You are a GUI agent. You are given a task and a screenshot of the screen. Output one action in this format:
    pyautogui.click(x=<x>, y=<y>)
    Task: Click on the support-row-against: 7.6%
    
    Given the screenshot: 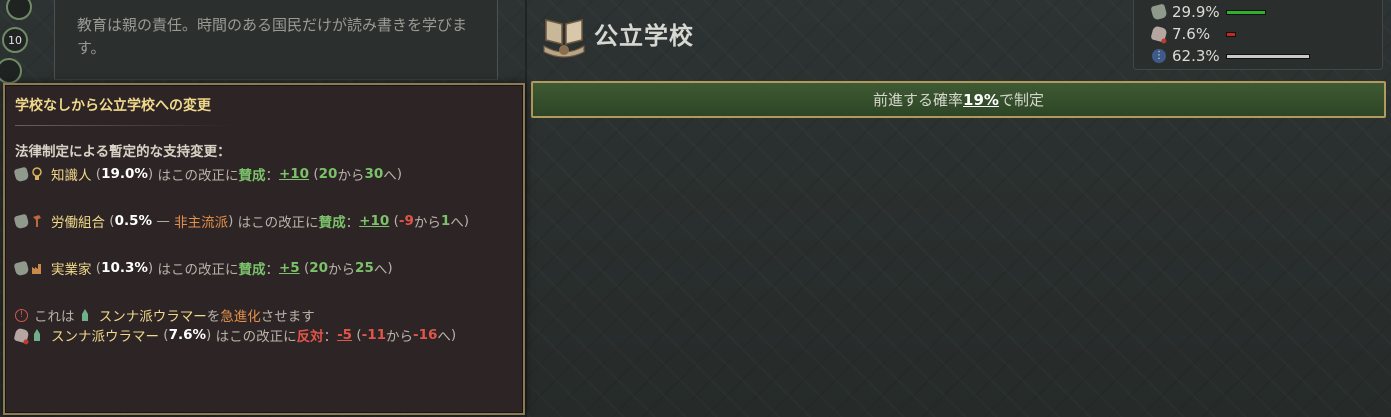 What is the action you would take?
    pyautogui.click(x=1193, y=34)
    